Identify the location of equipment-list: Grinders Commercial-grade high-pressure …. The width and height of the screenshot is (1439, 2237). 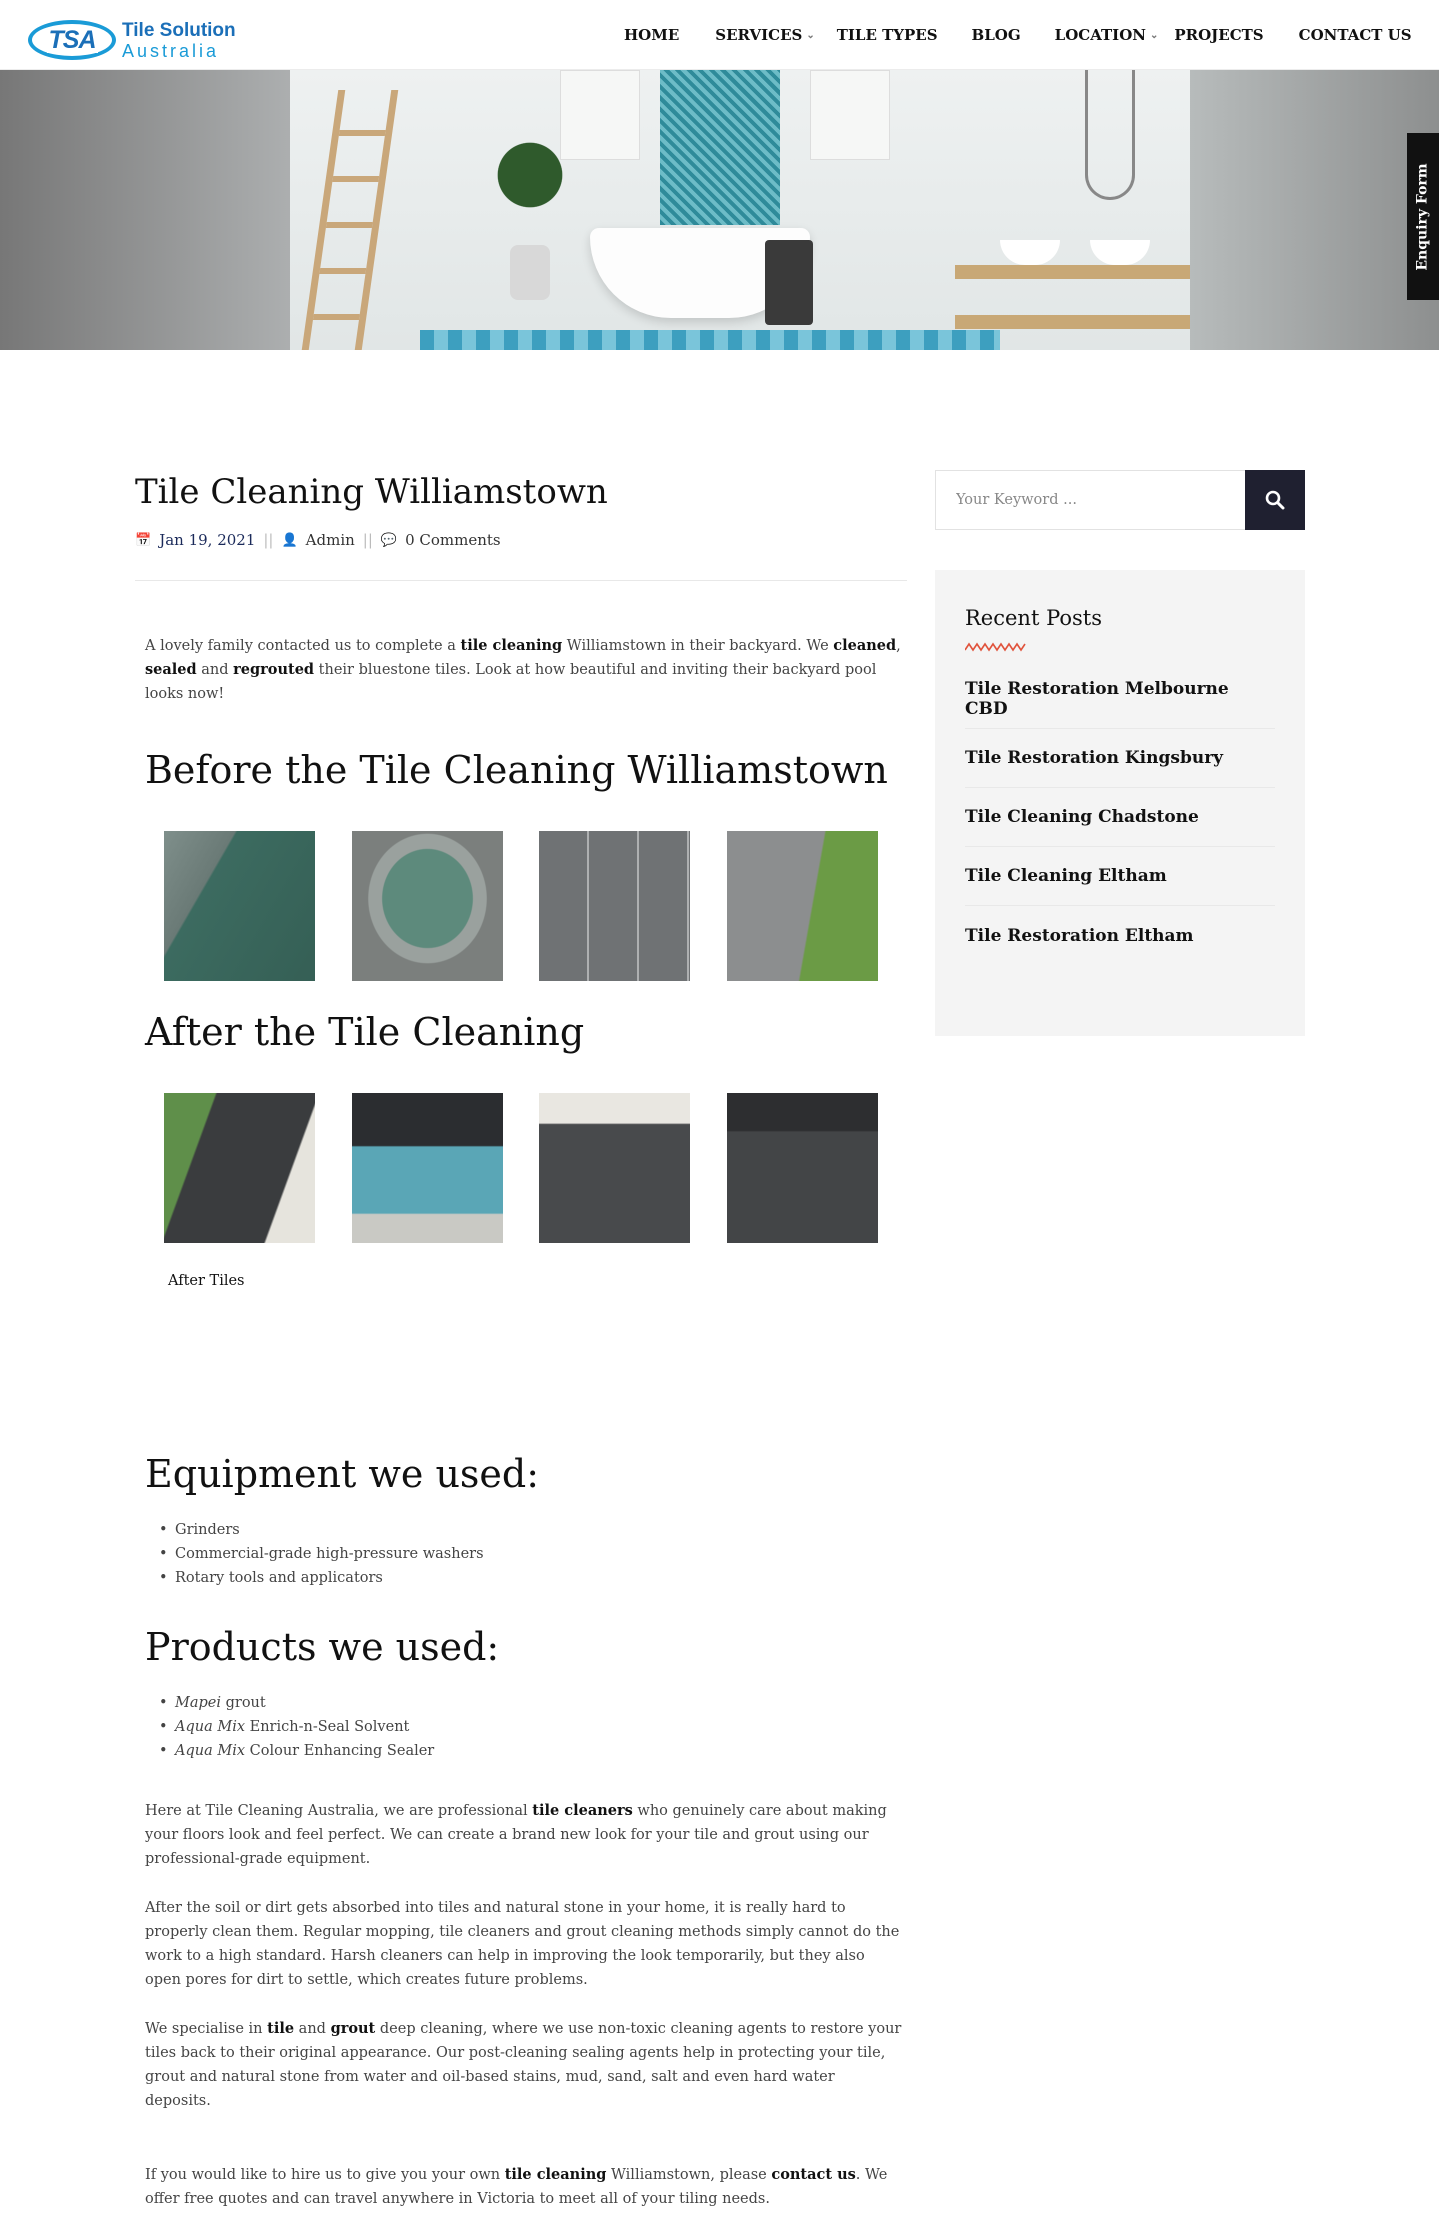
(321, 1554).